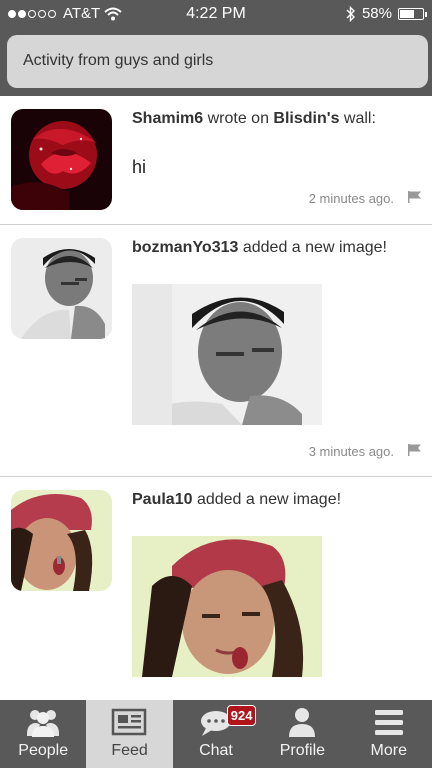 The height and width of the screenshot is (768, 432). I want to click on tab-label: Feed, so click(129, 750).